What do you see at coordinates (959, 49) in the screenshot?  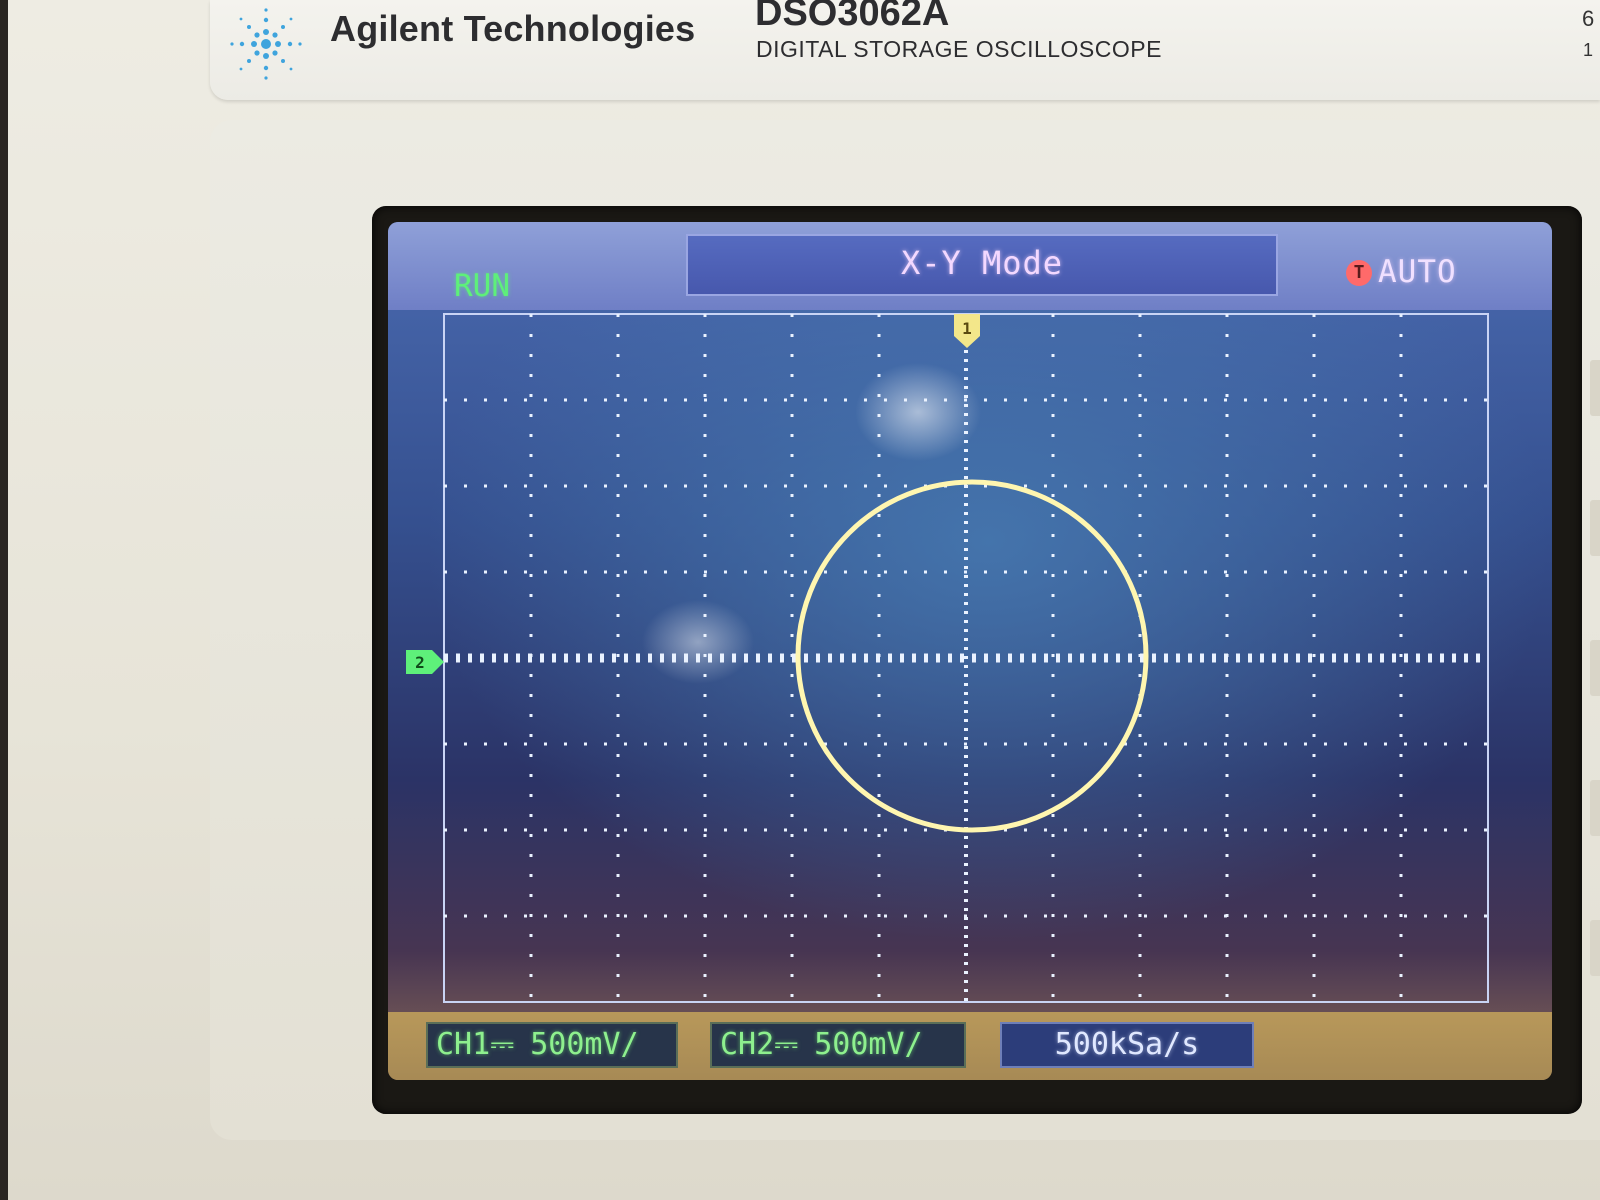 I see `model-subtitle: DIGITAL STORAGE OSCILLOSCOPE` at bounding box center [959, 49].